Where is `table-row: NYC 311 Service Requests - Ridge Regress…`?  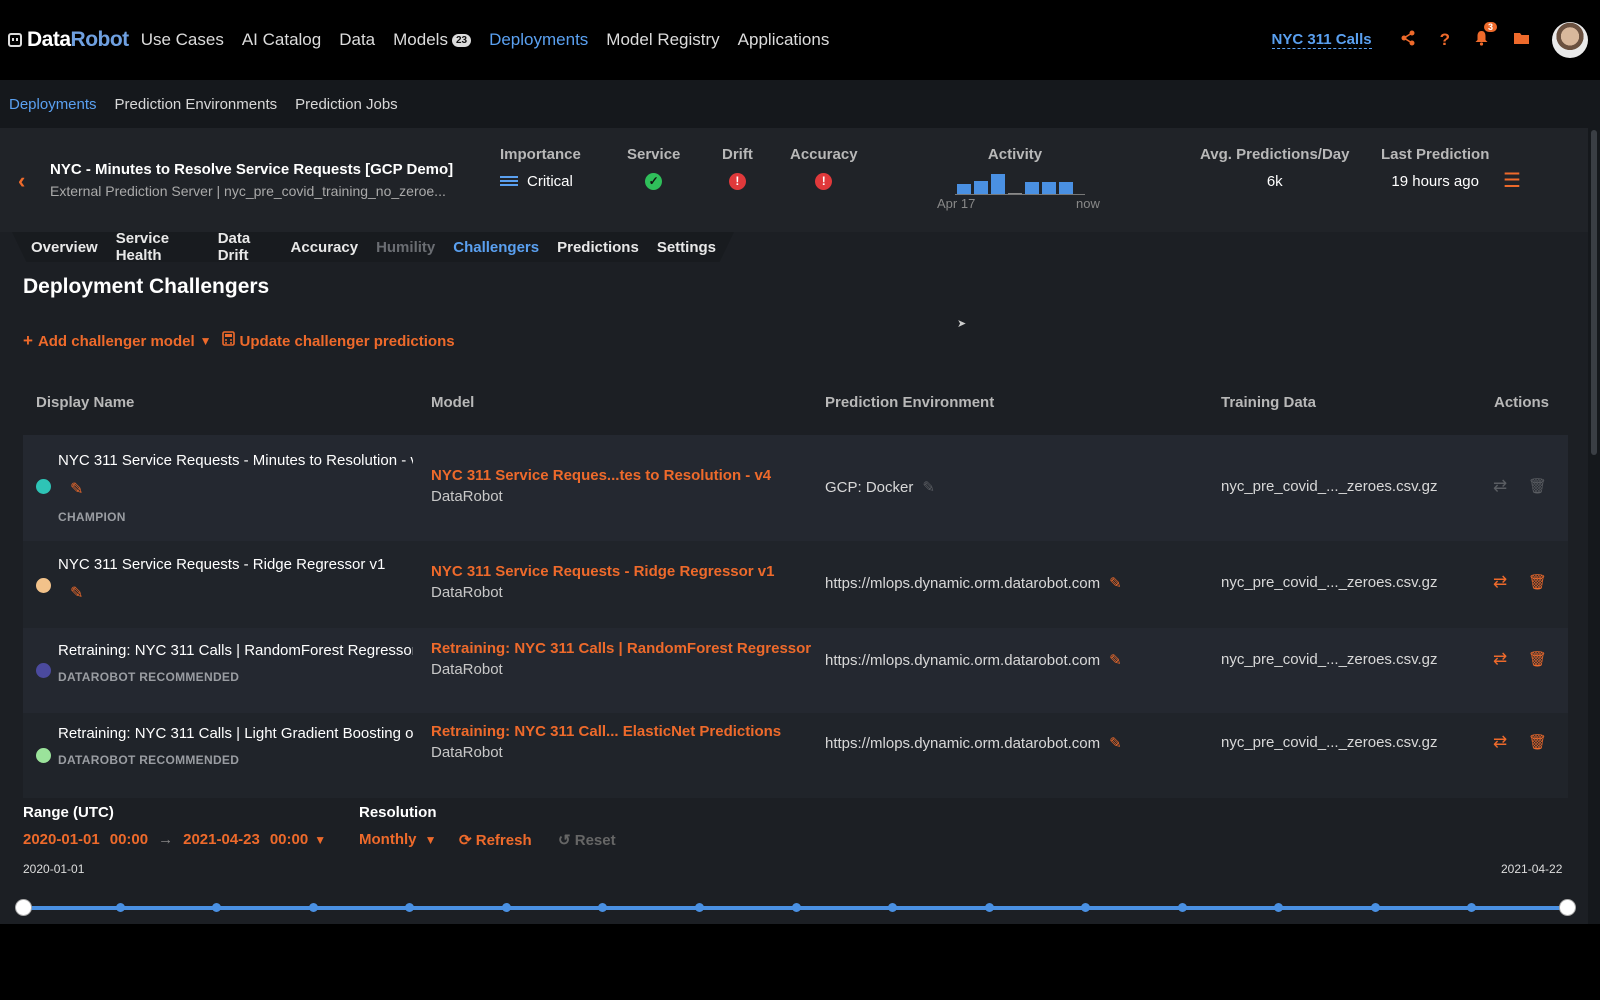
table-row: NYC 311 Service Requests - Ridge Regress… is located at coordinates (795, 584).